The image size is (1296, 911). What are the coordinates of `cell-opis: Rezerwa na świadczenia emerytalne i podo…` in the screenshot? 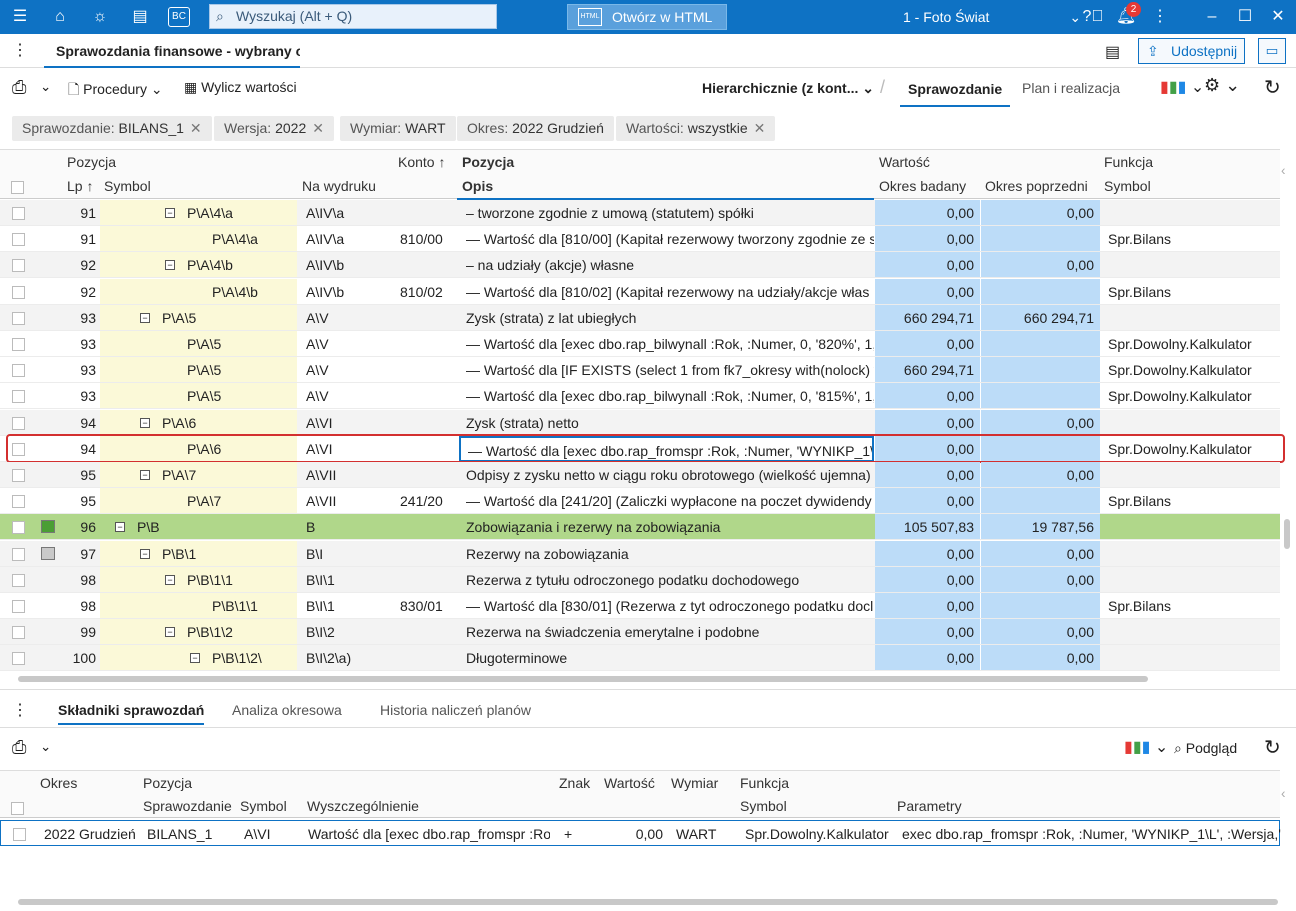 It's located at (666, 632).